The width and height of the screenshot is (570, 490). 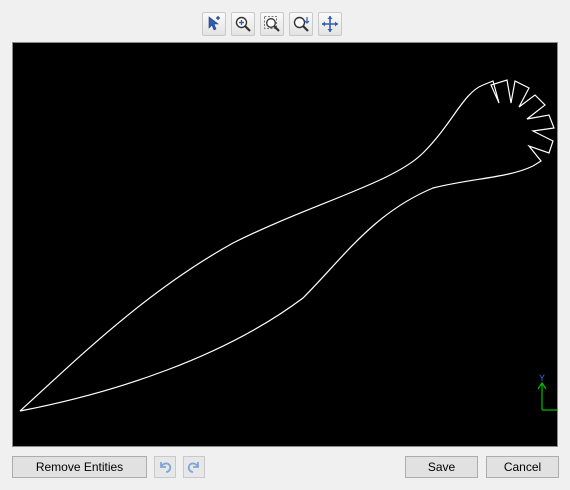 I want to click on undo-icon, so click(x=166, y=467).